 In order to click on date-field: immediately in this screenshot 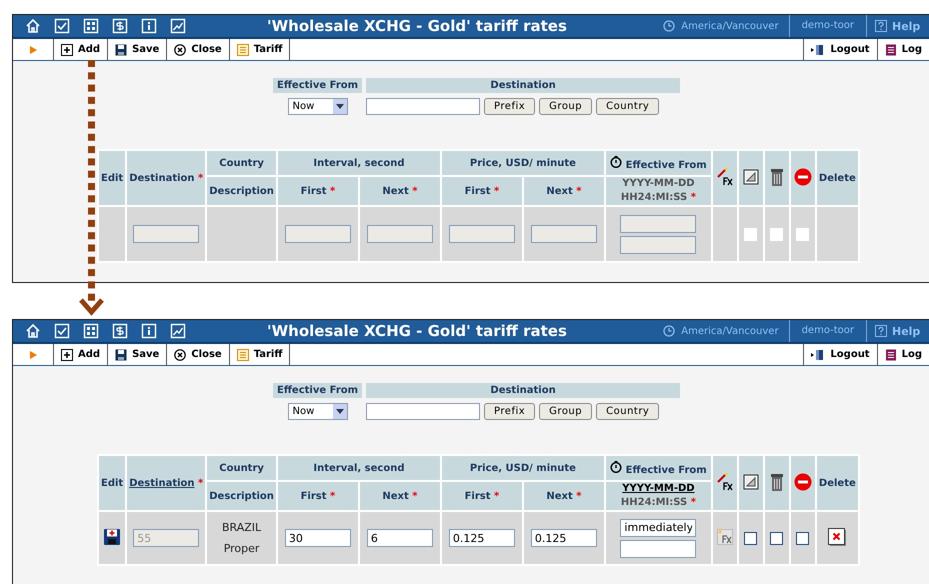, I will do `click(658, 527)`.